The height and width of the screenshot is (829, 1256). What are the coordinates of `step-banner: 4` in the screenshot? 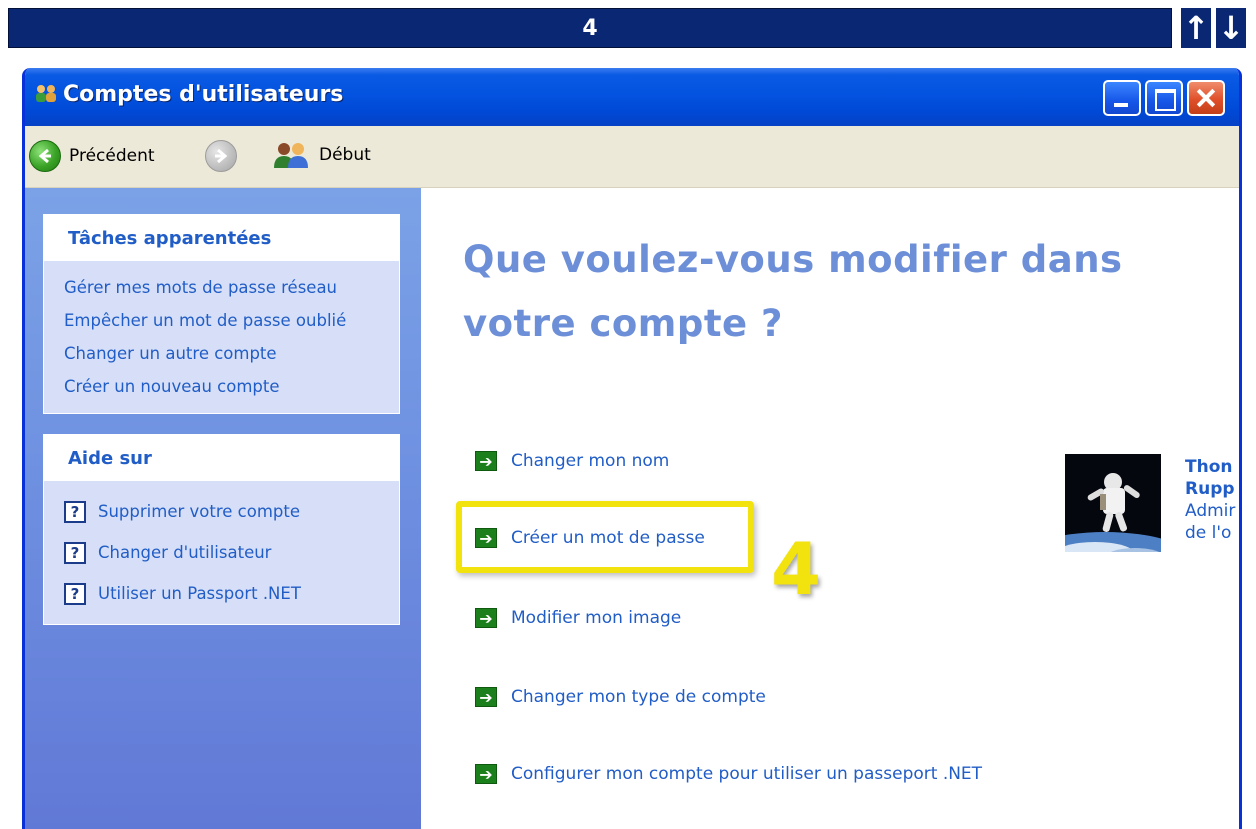 It's located at (590, 28).